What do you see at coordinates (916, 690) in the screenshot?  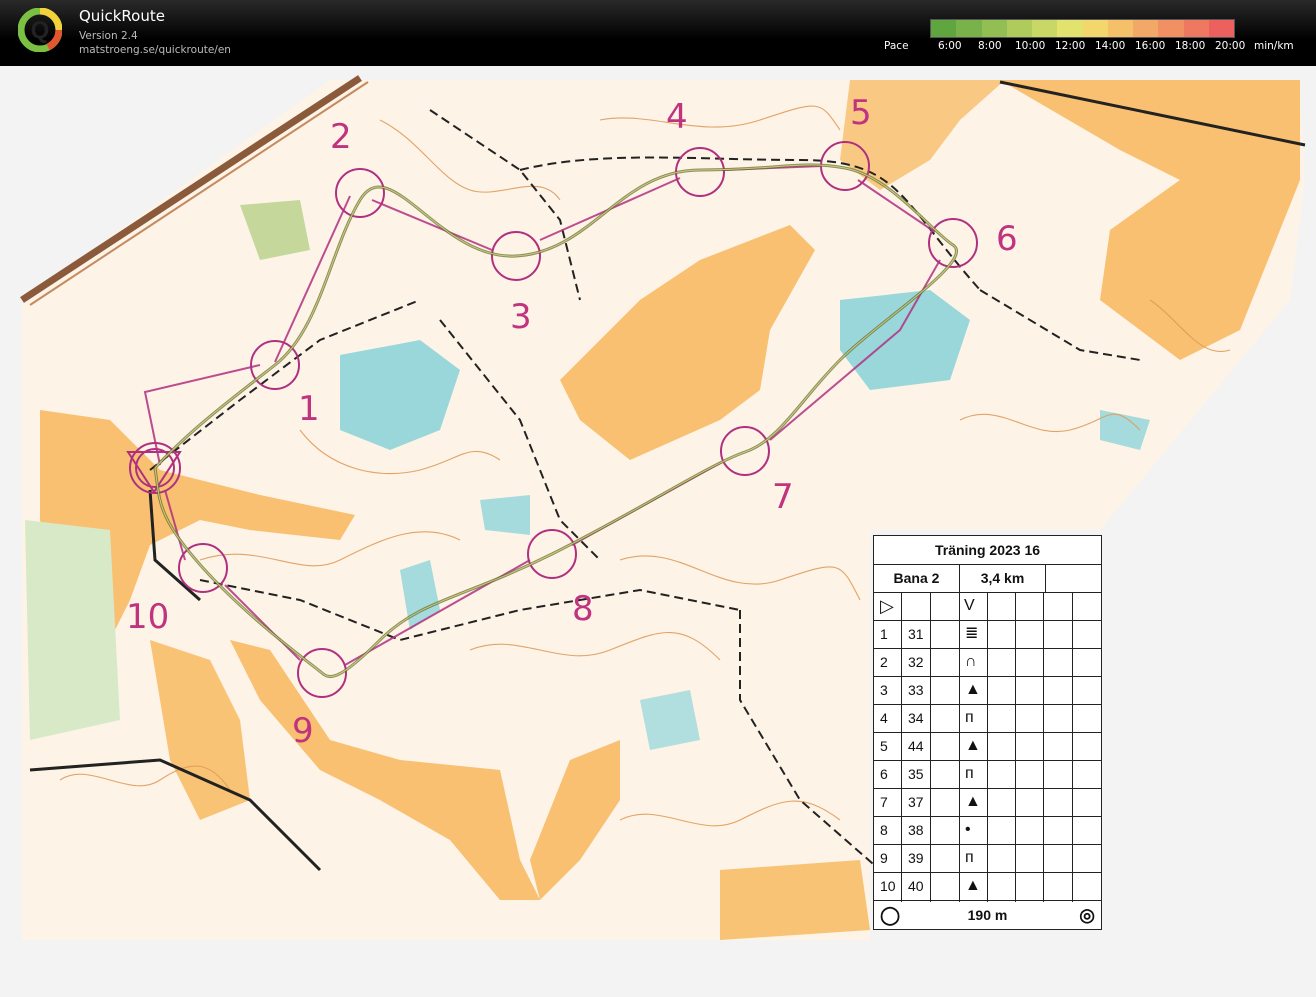 I see `control-code: 33` at bounding box center [916, 690].